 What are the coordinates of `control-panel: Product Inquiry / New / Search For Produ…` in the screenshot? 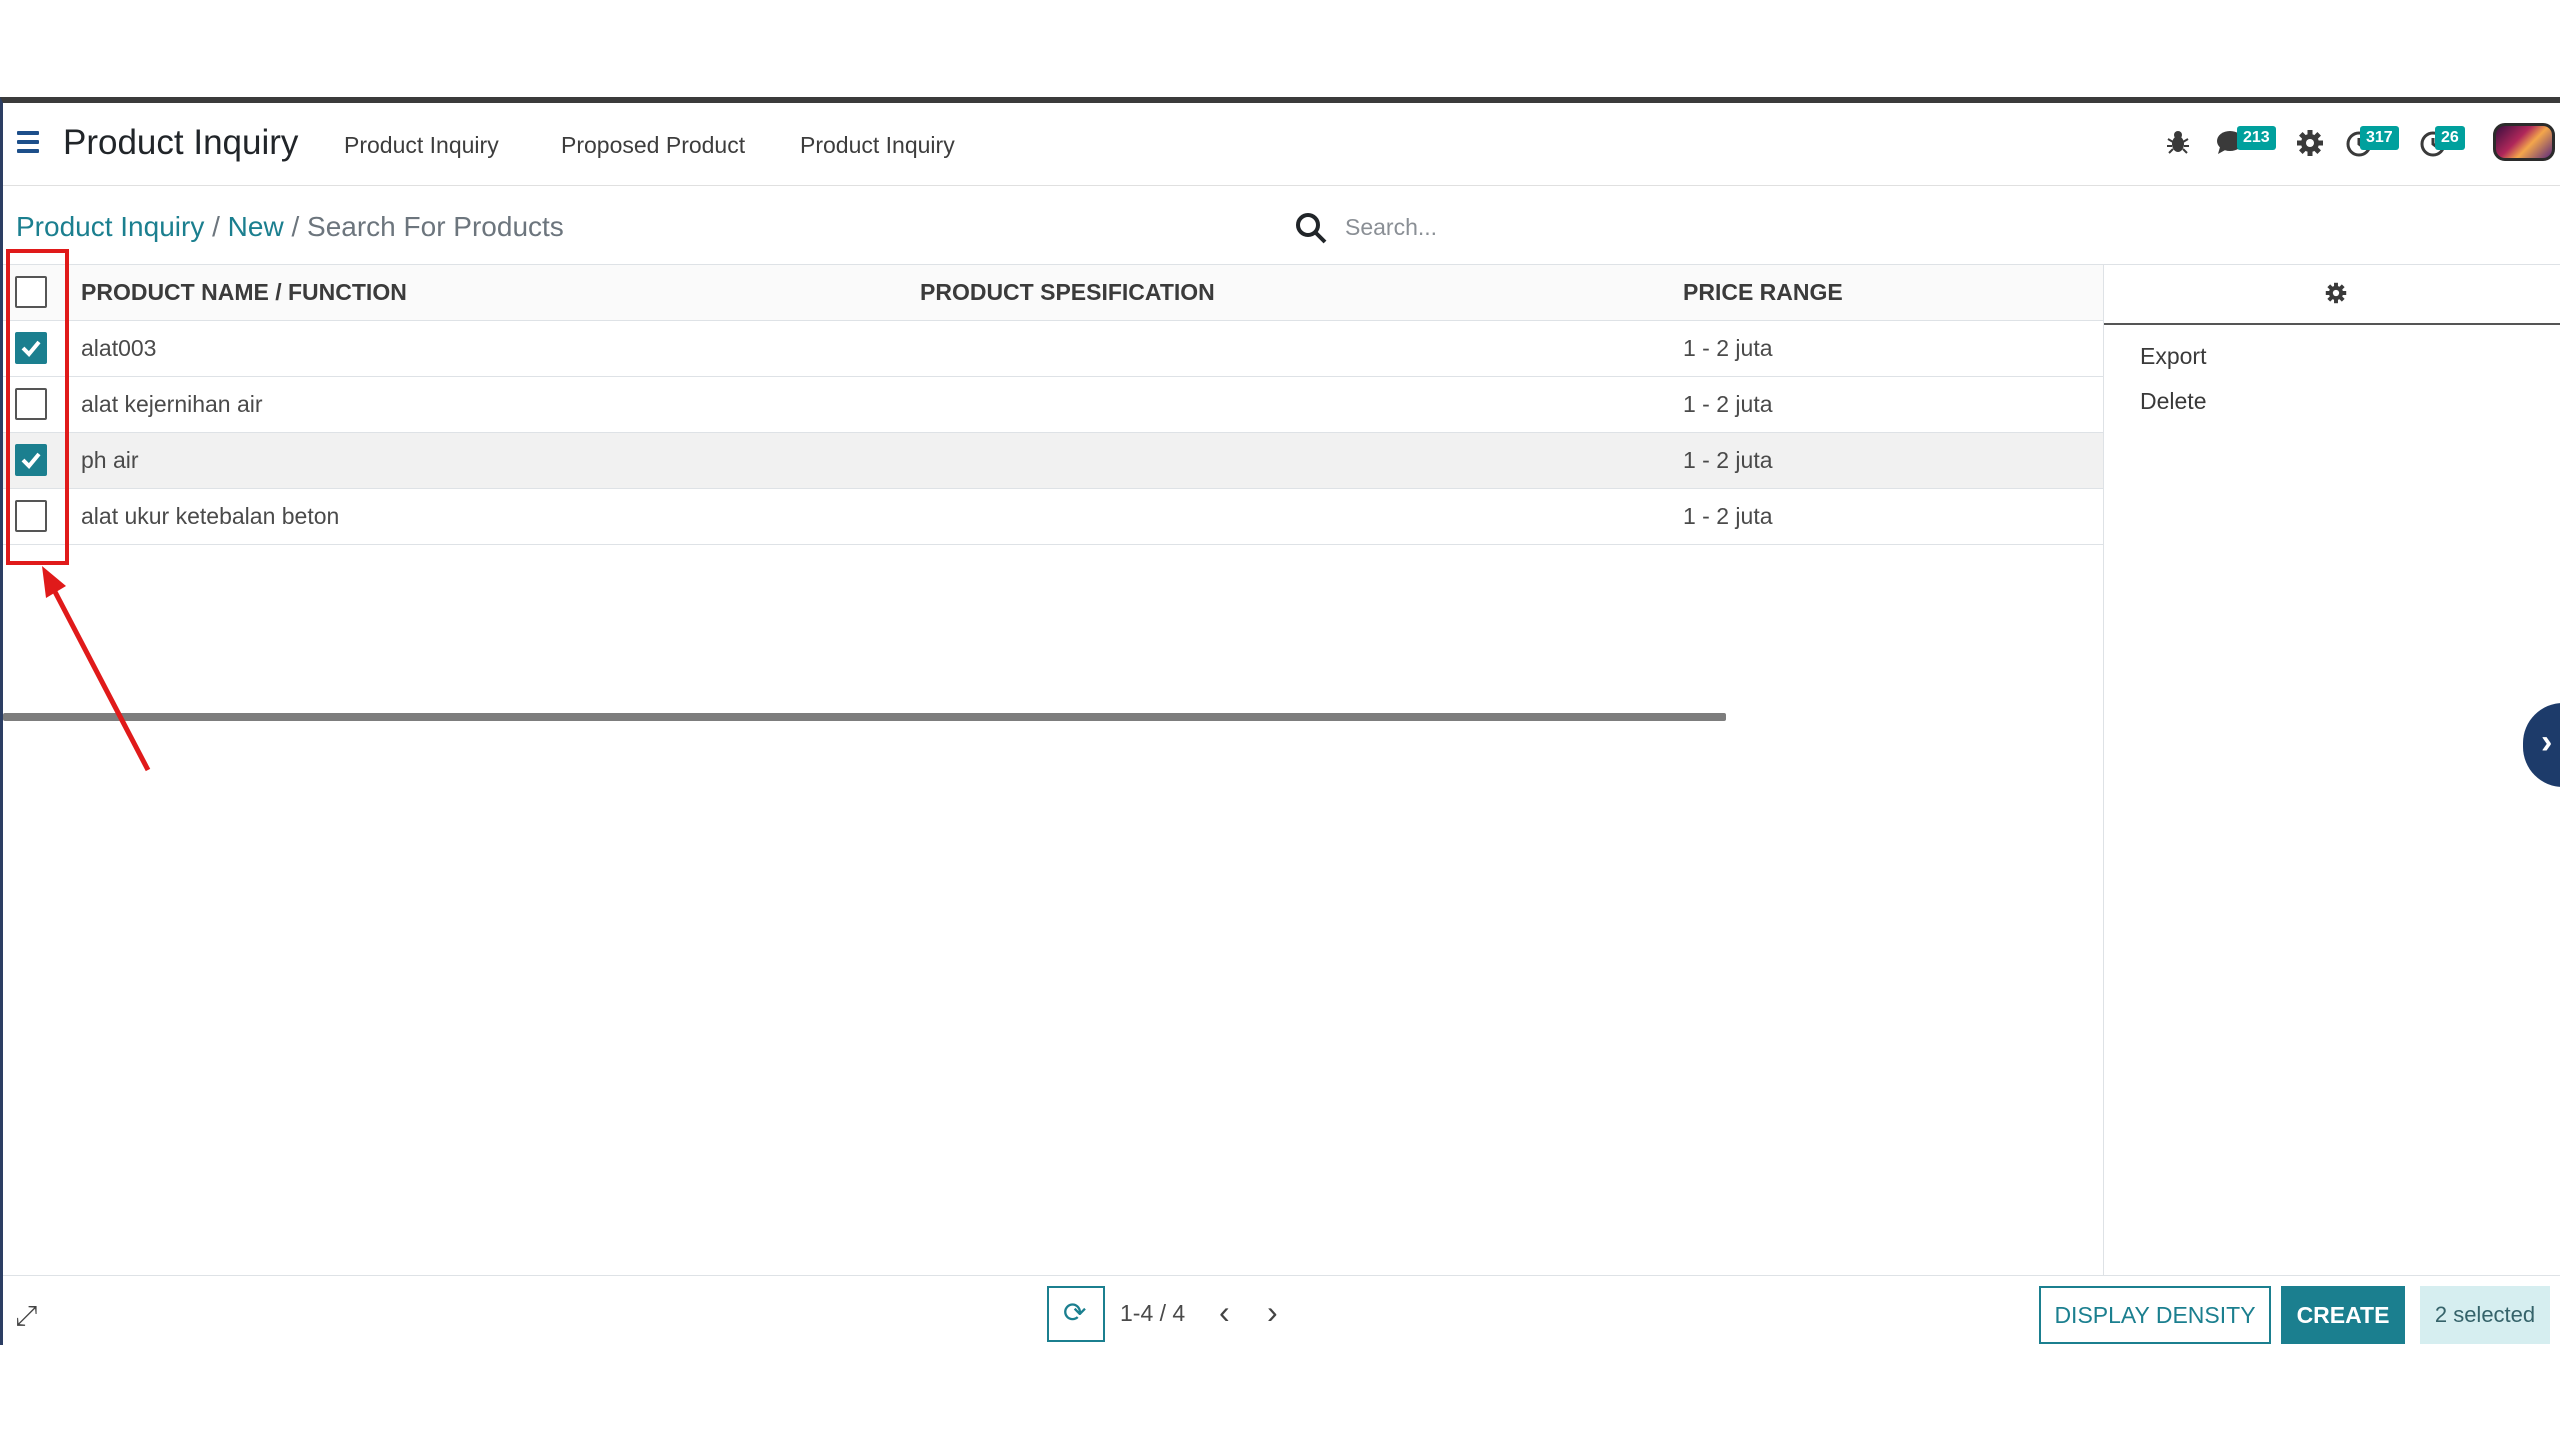 It's located at (1281, 225).